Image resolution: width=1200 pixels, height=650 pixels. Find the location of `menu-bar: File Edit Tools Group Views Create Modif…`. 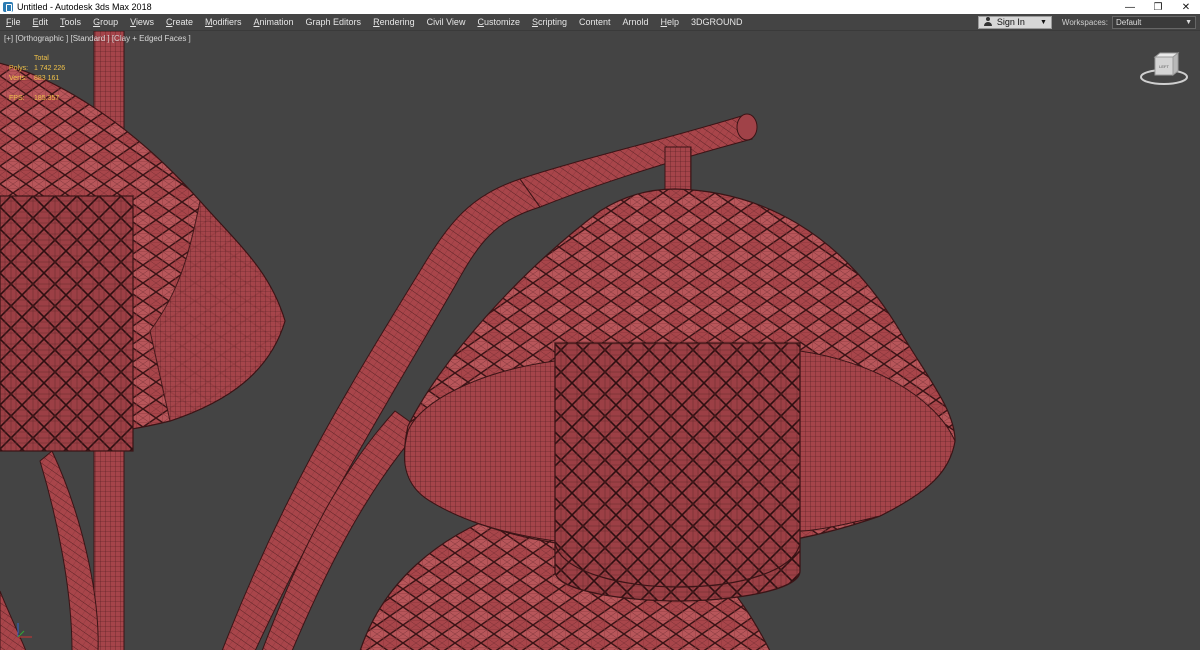

menu-bar: File Edit Tools Group Views Create Modif… is located at coordinates (600, 22).